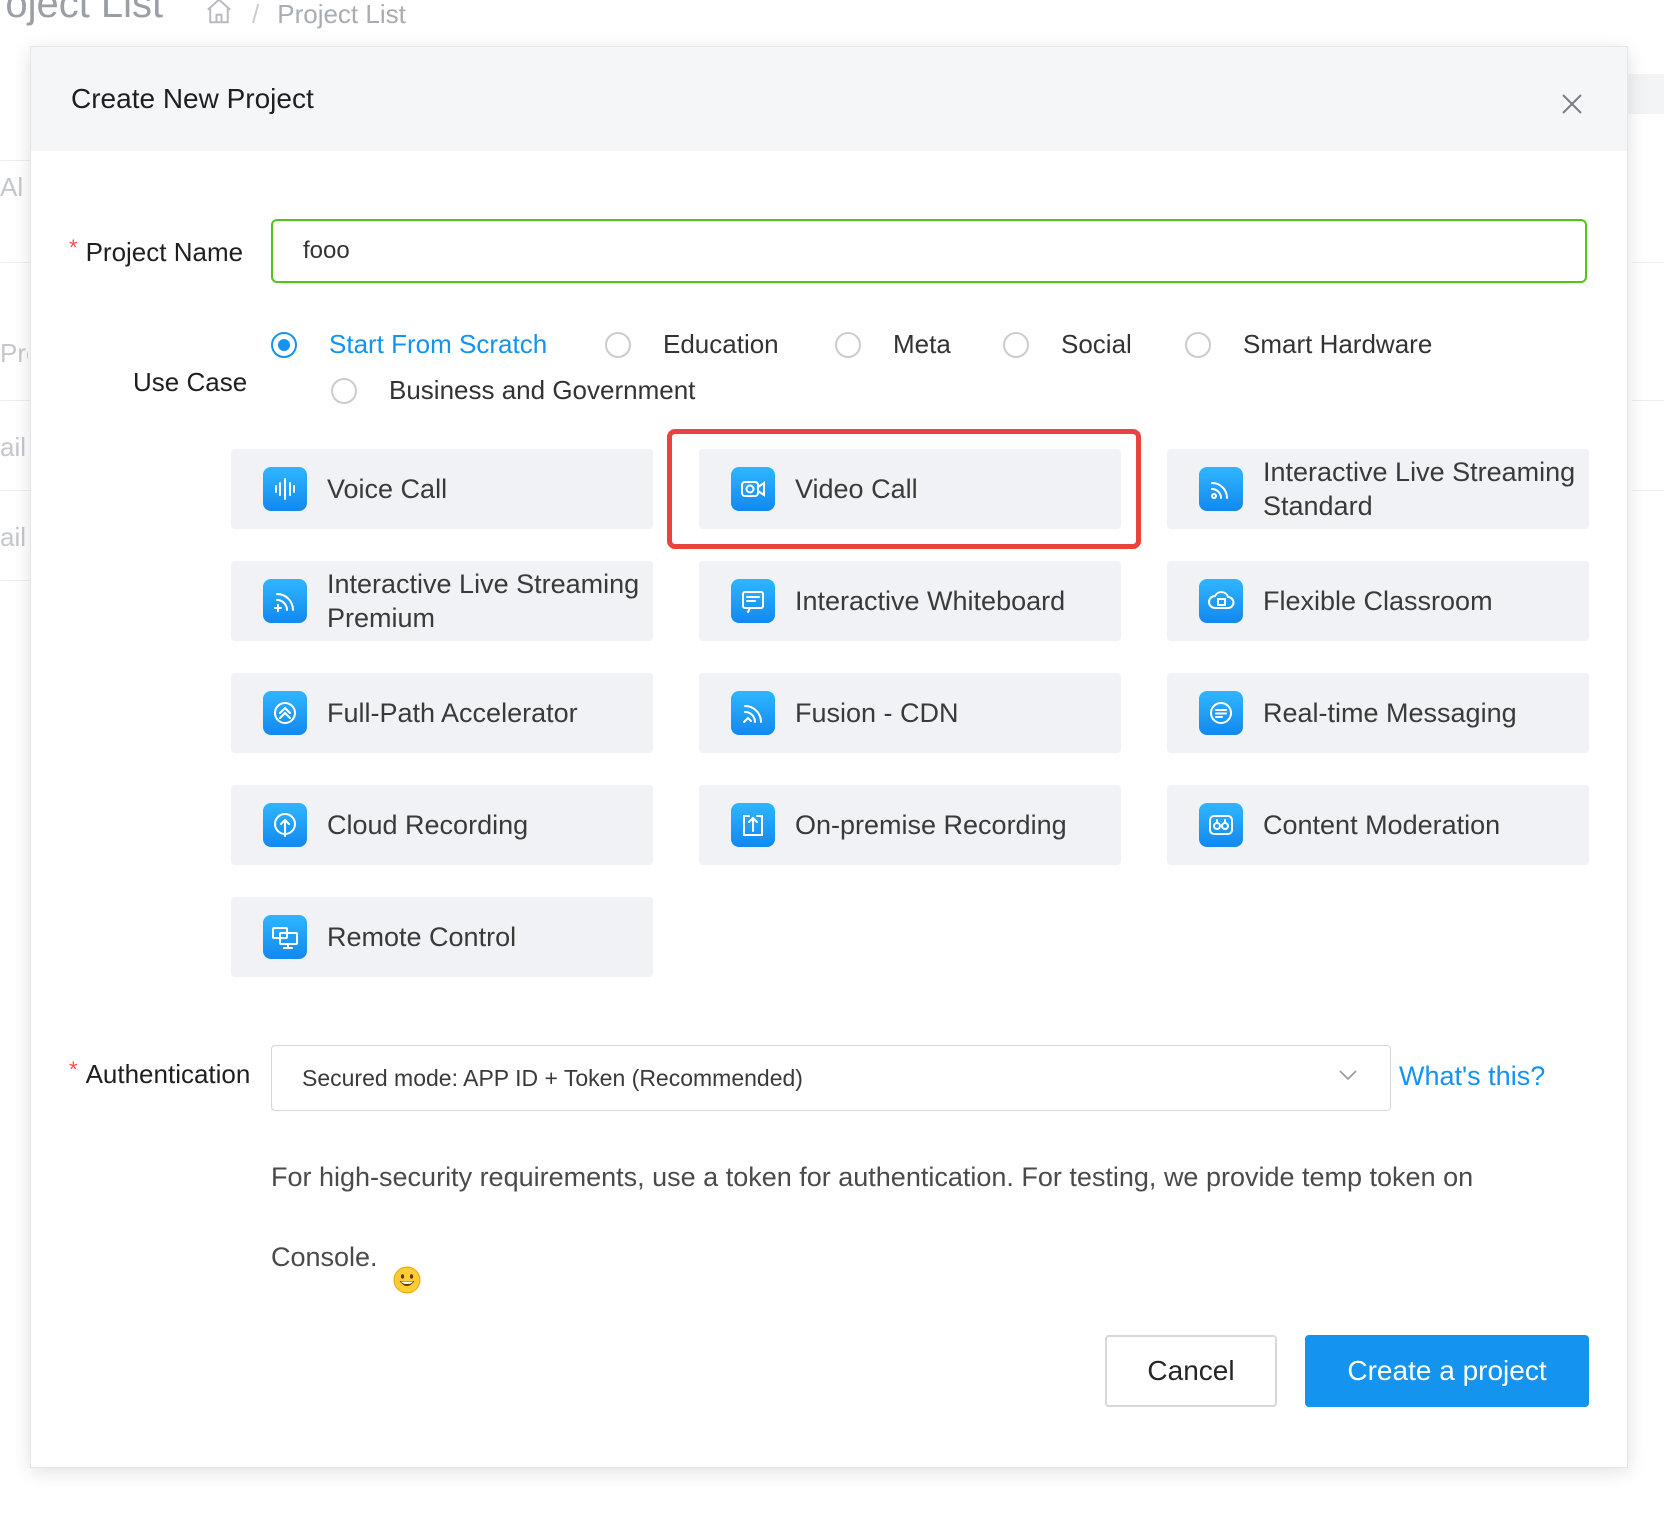 The height and width of the screenshot is (1522, 1664). What do you see at coordinates (1221, 489) in the screenshot?
I see `broadcast-icon` at bounding box center [1221, 489].